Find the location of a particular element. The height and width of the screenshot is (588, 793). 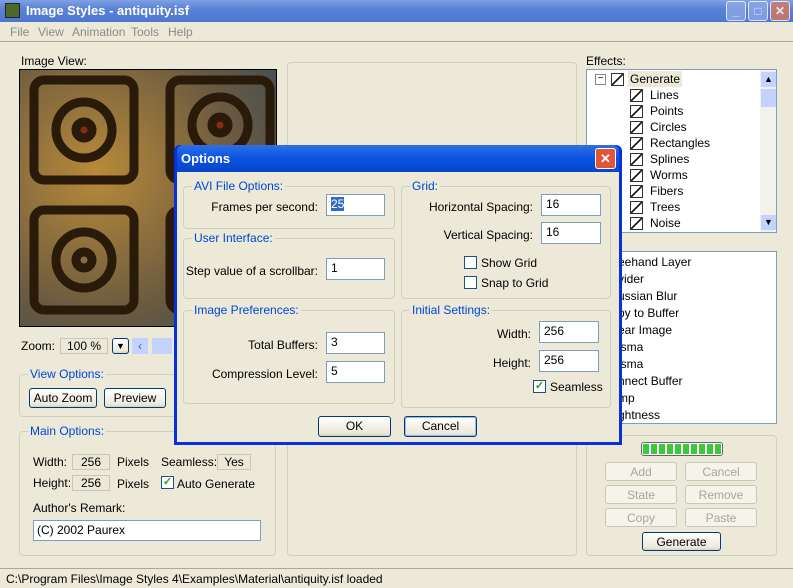

tree-item: Trees is located at coordinates (665, 207).